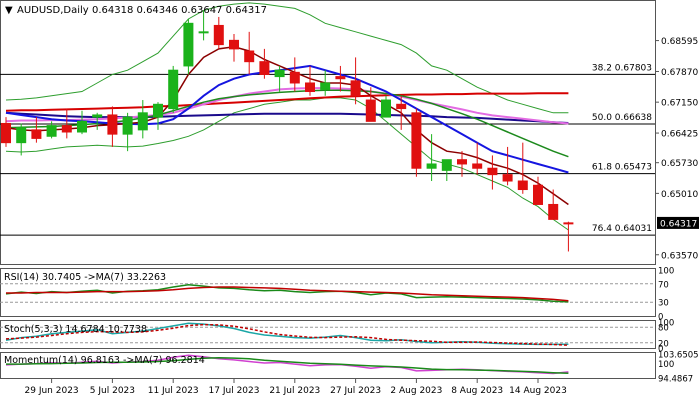 The height and width of the screenshot is (404, 700). What do you see at coordinates (416, 391) in the screenshot?
I see `x-tick-label: 2 Aug 2023` at bounding box center [416, 391].